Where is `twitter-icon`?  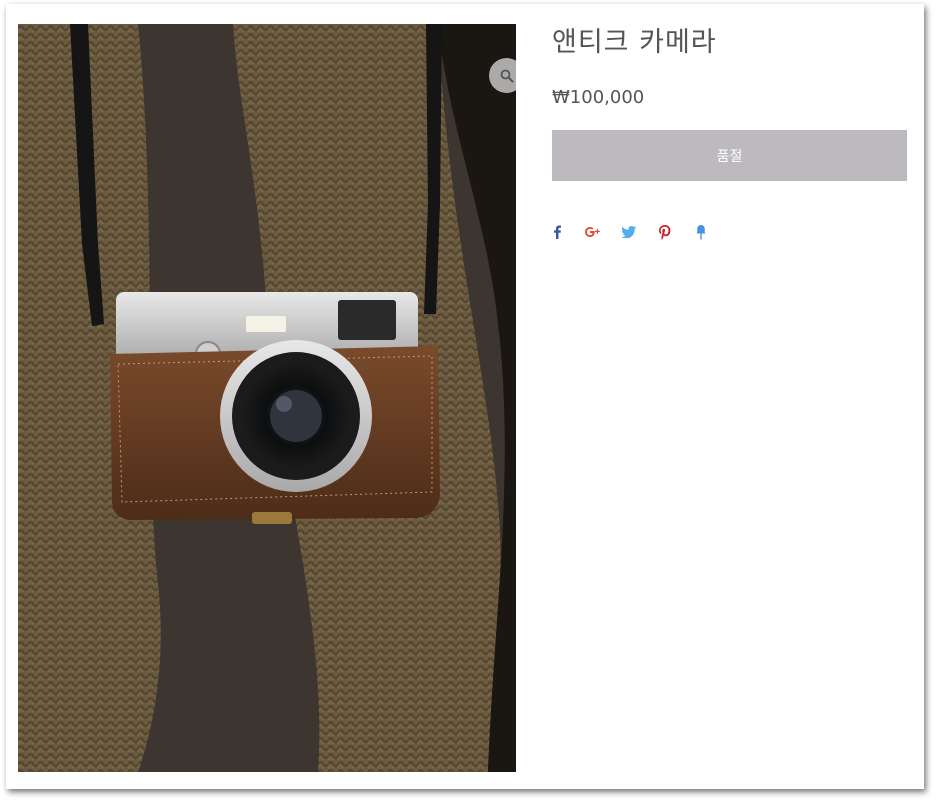
twitter-icon is located at coordinates (629, 232).